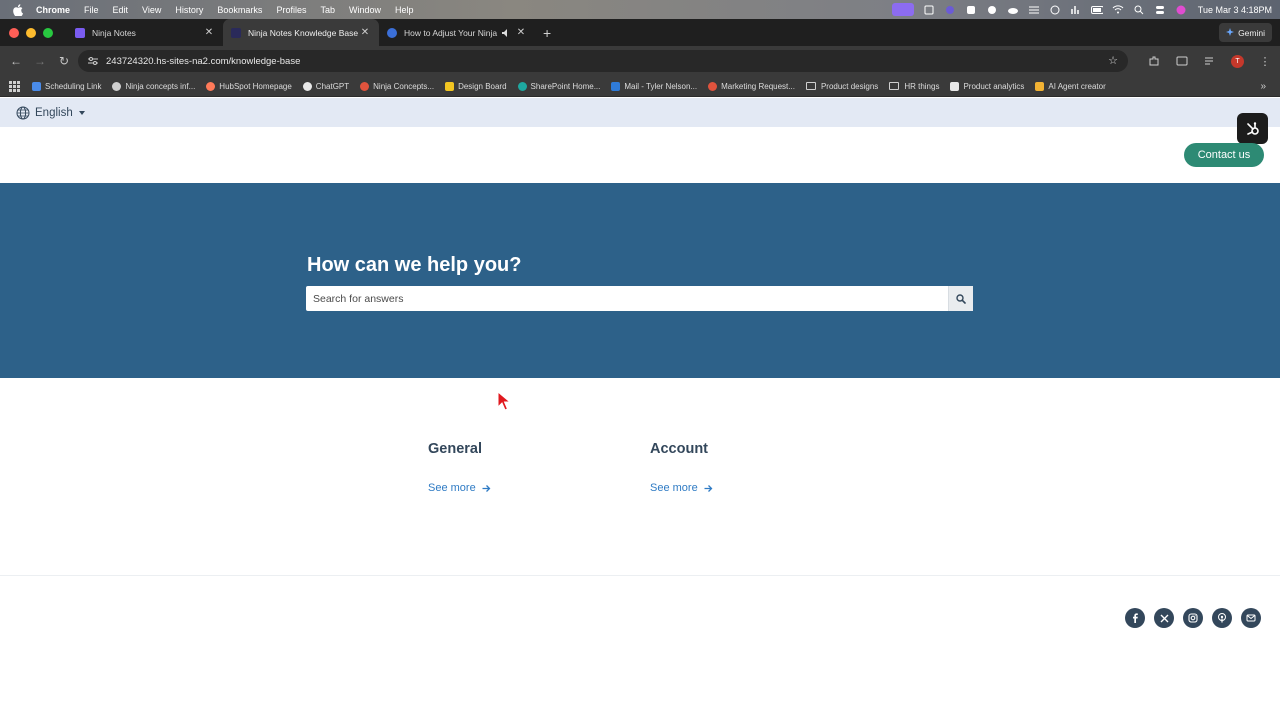 The width and height of the screenshot is (1280, 720). Describe the element at coordinates (48, 32) in the screenshot. I see `zoom-window-button` at that location.